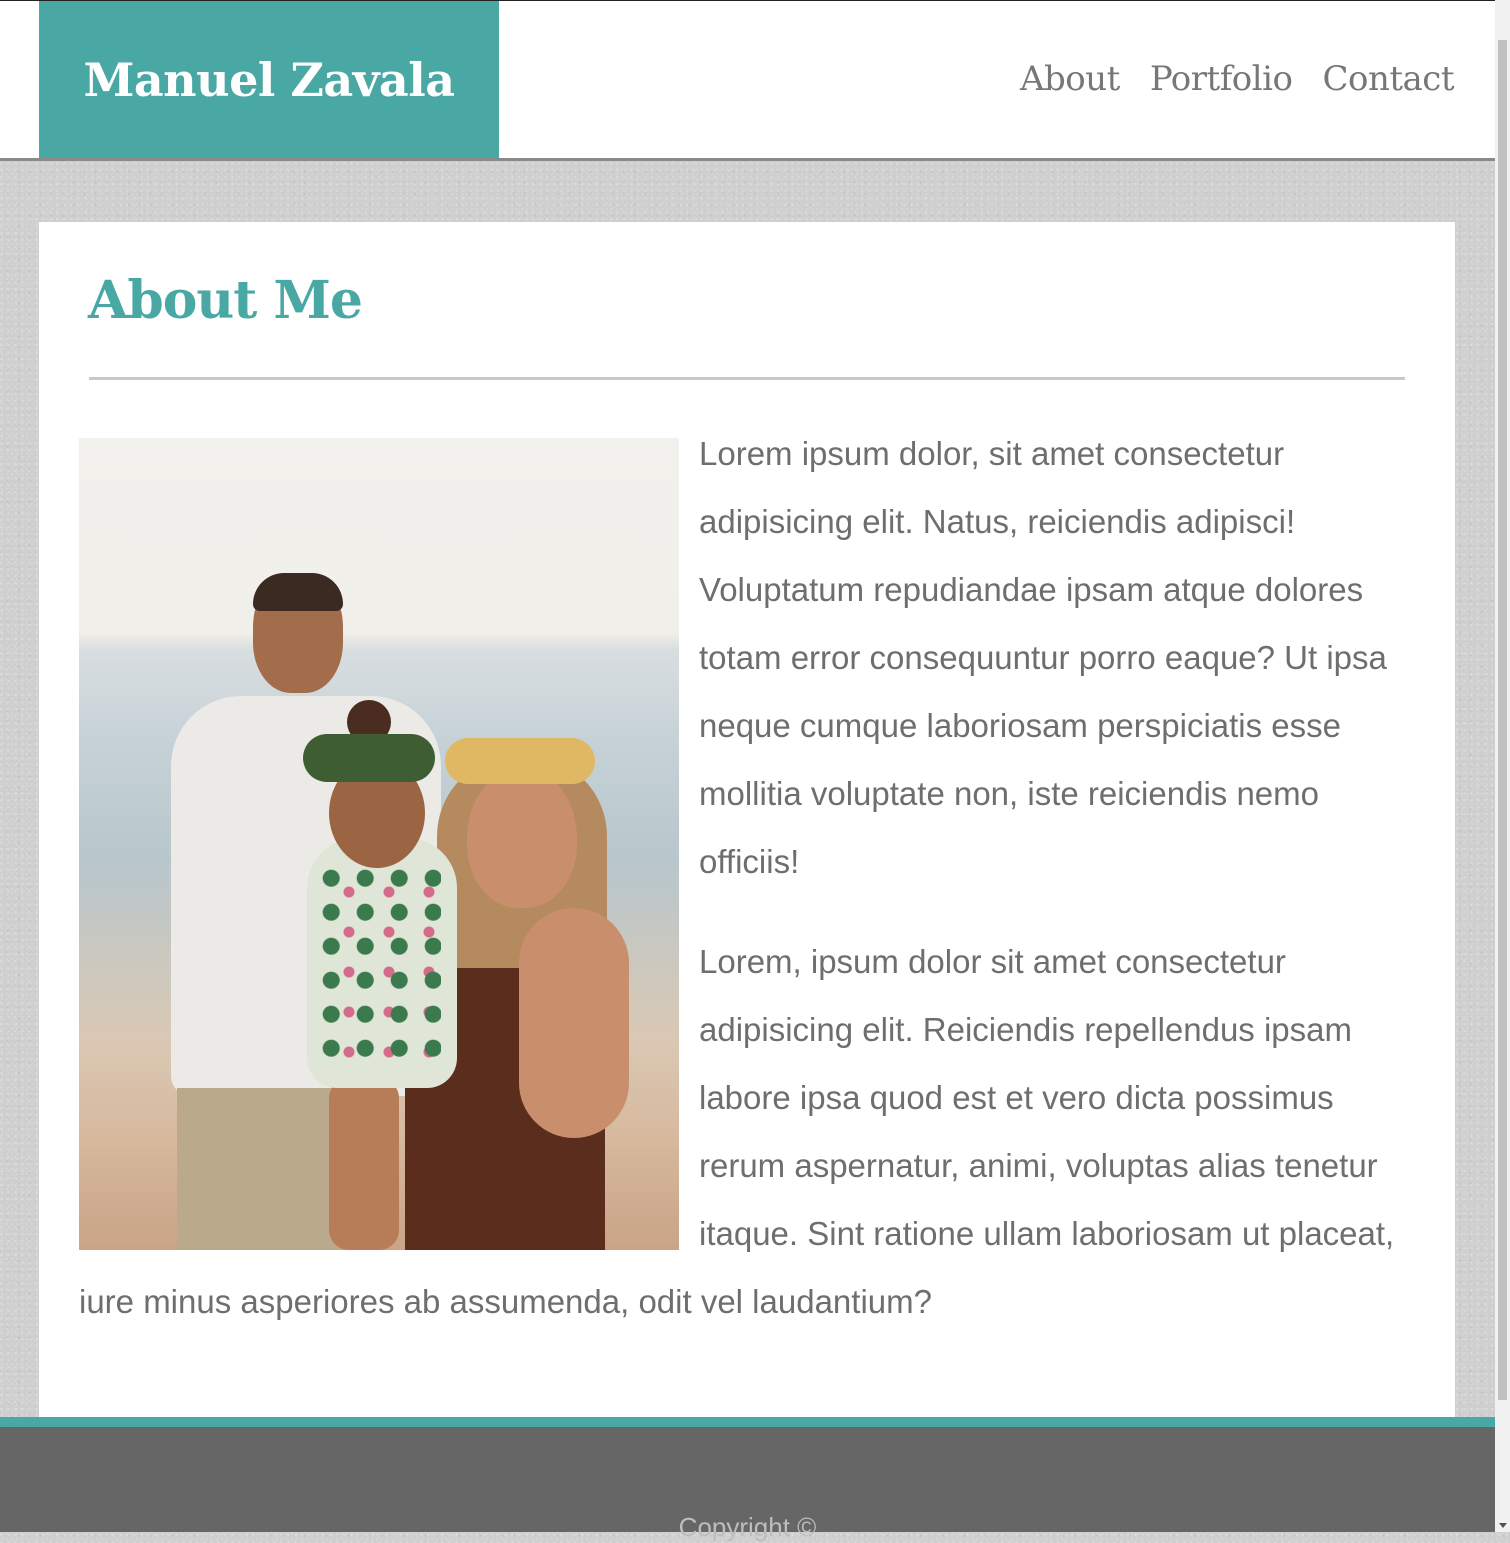  What do you see at coordinates (1070, 79) in the screenshot?
I see `nav-link-about: About` at bounding box center [1070, 79].